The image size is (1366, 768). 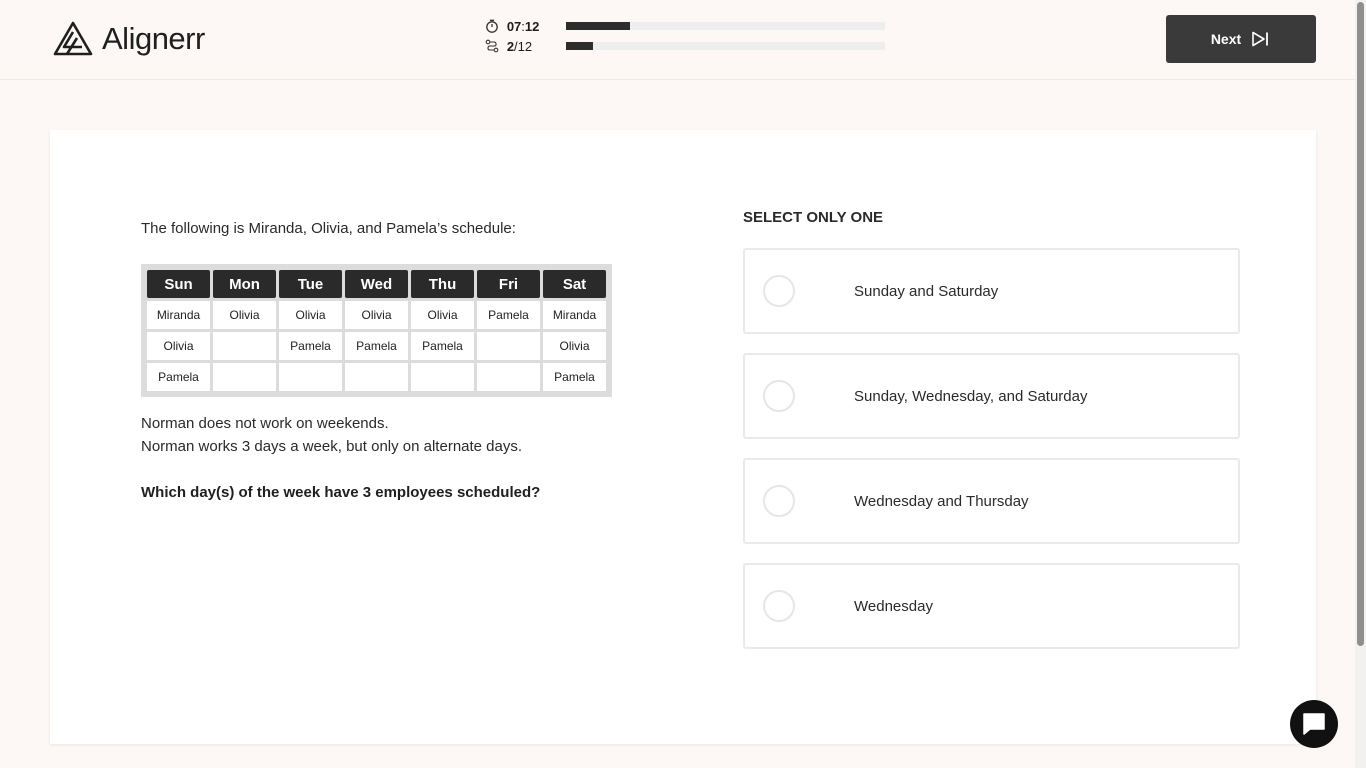 What do you see at coordinates (519, 46) in the screenshot?
I see `question-counter: 2/12` at bounding box center [519, 46].